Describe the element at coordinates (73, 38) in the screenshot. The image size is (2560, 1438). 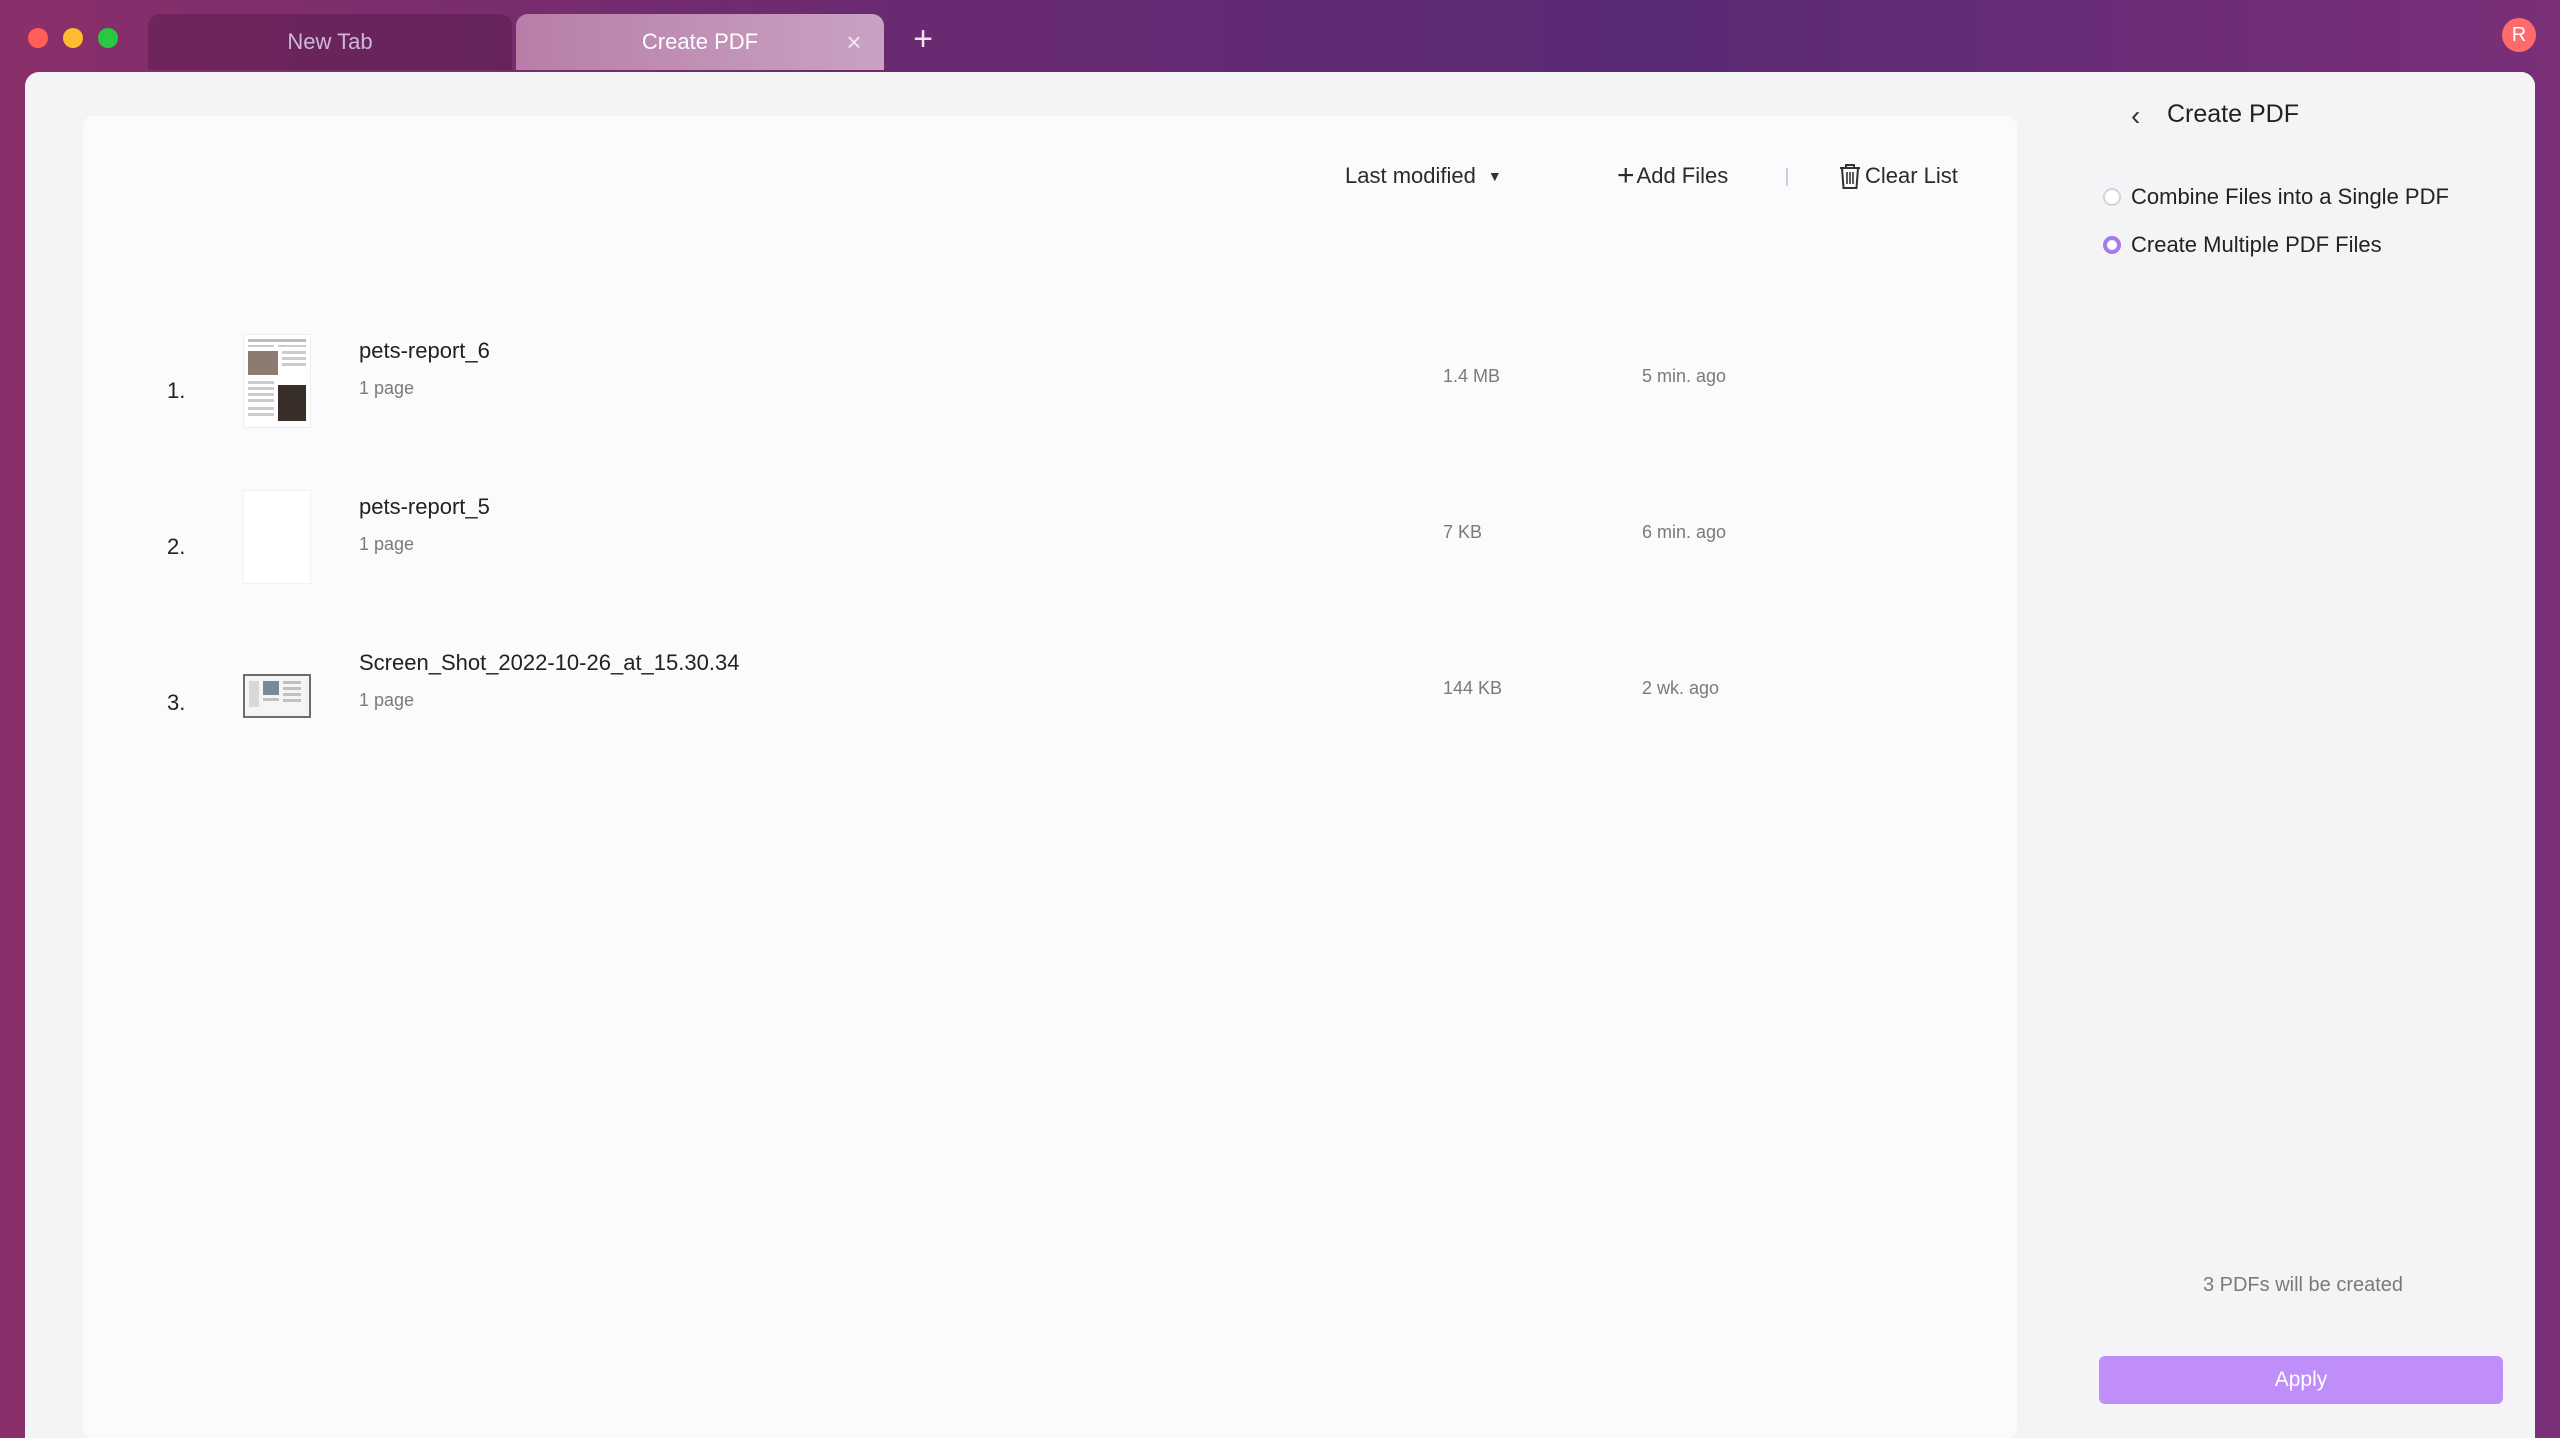
I see `minimize-window-button` at that location.